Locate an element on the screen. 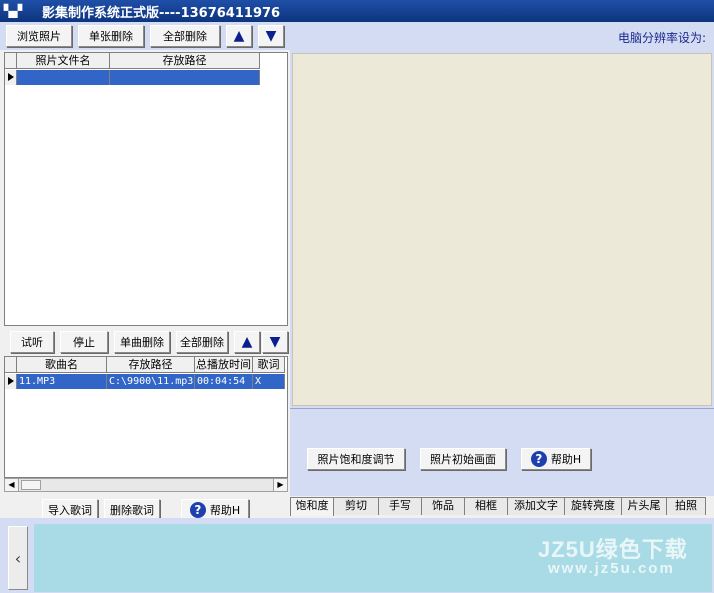  music-grid-column-duration: 总播放时间 is located at coordinates (224, 365).